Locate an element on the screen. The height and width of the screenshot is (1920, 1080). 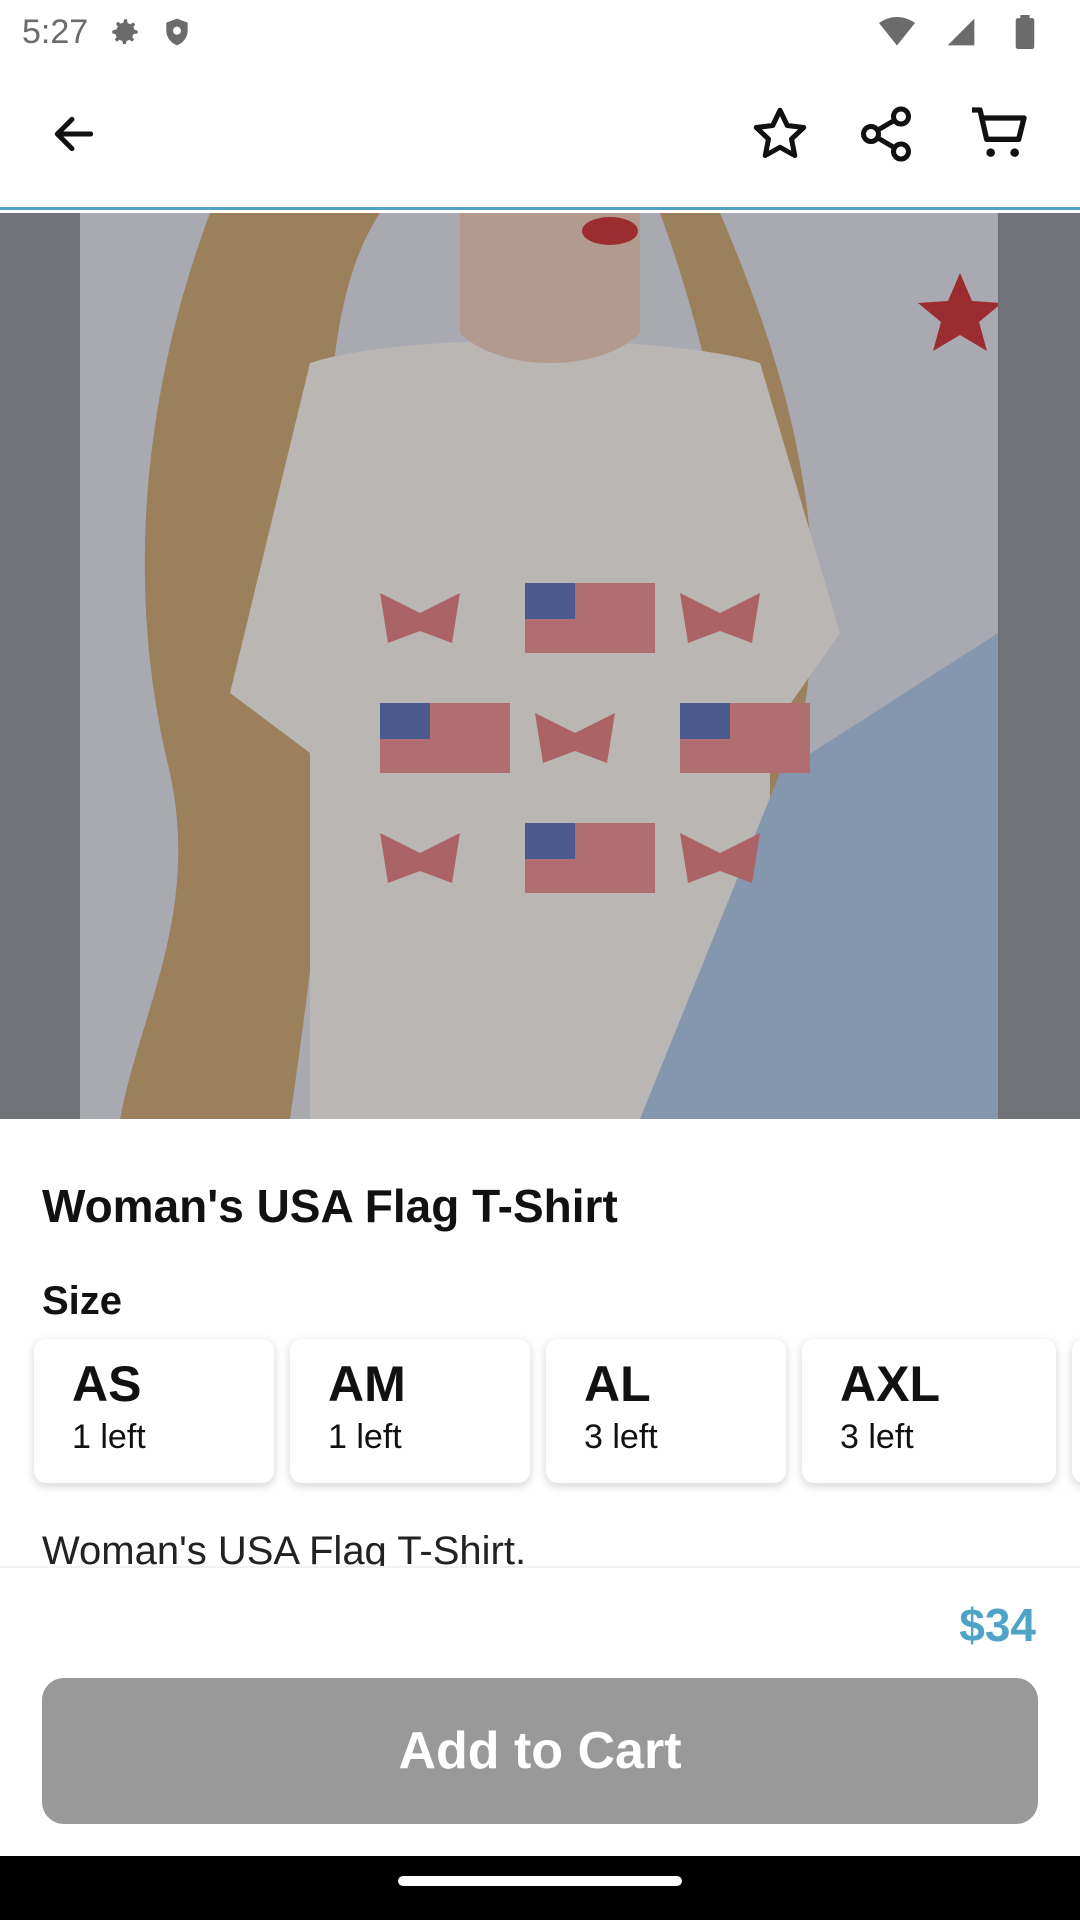
shield-icon is located at coordinates (177, 32).